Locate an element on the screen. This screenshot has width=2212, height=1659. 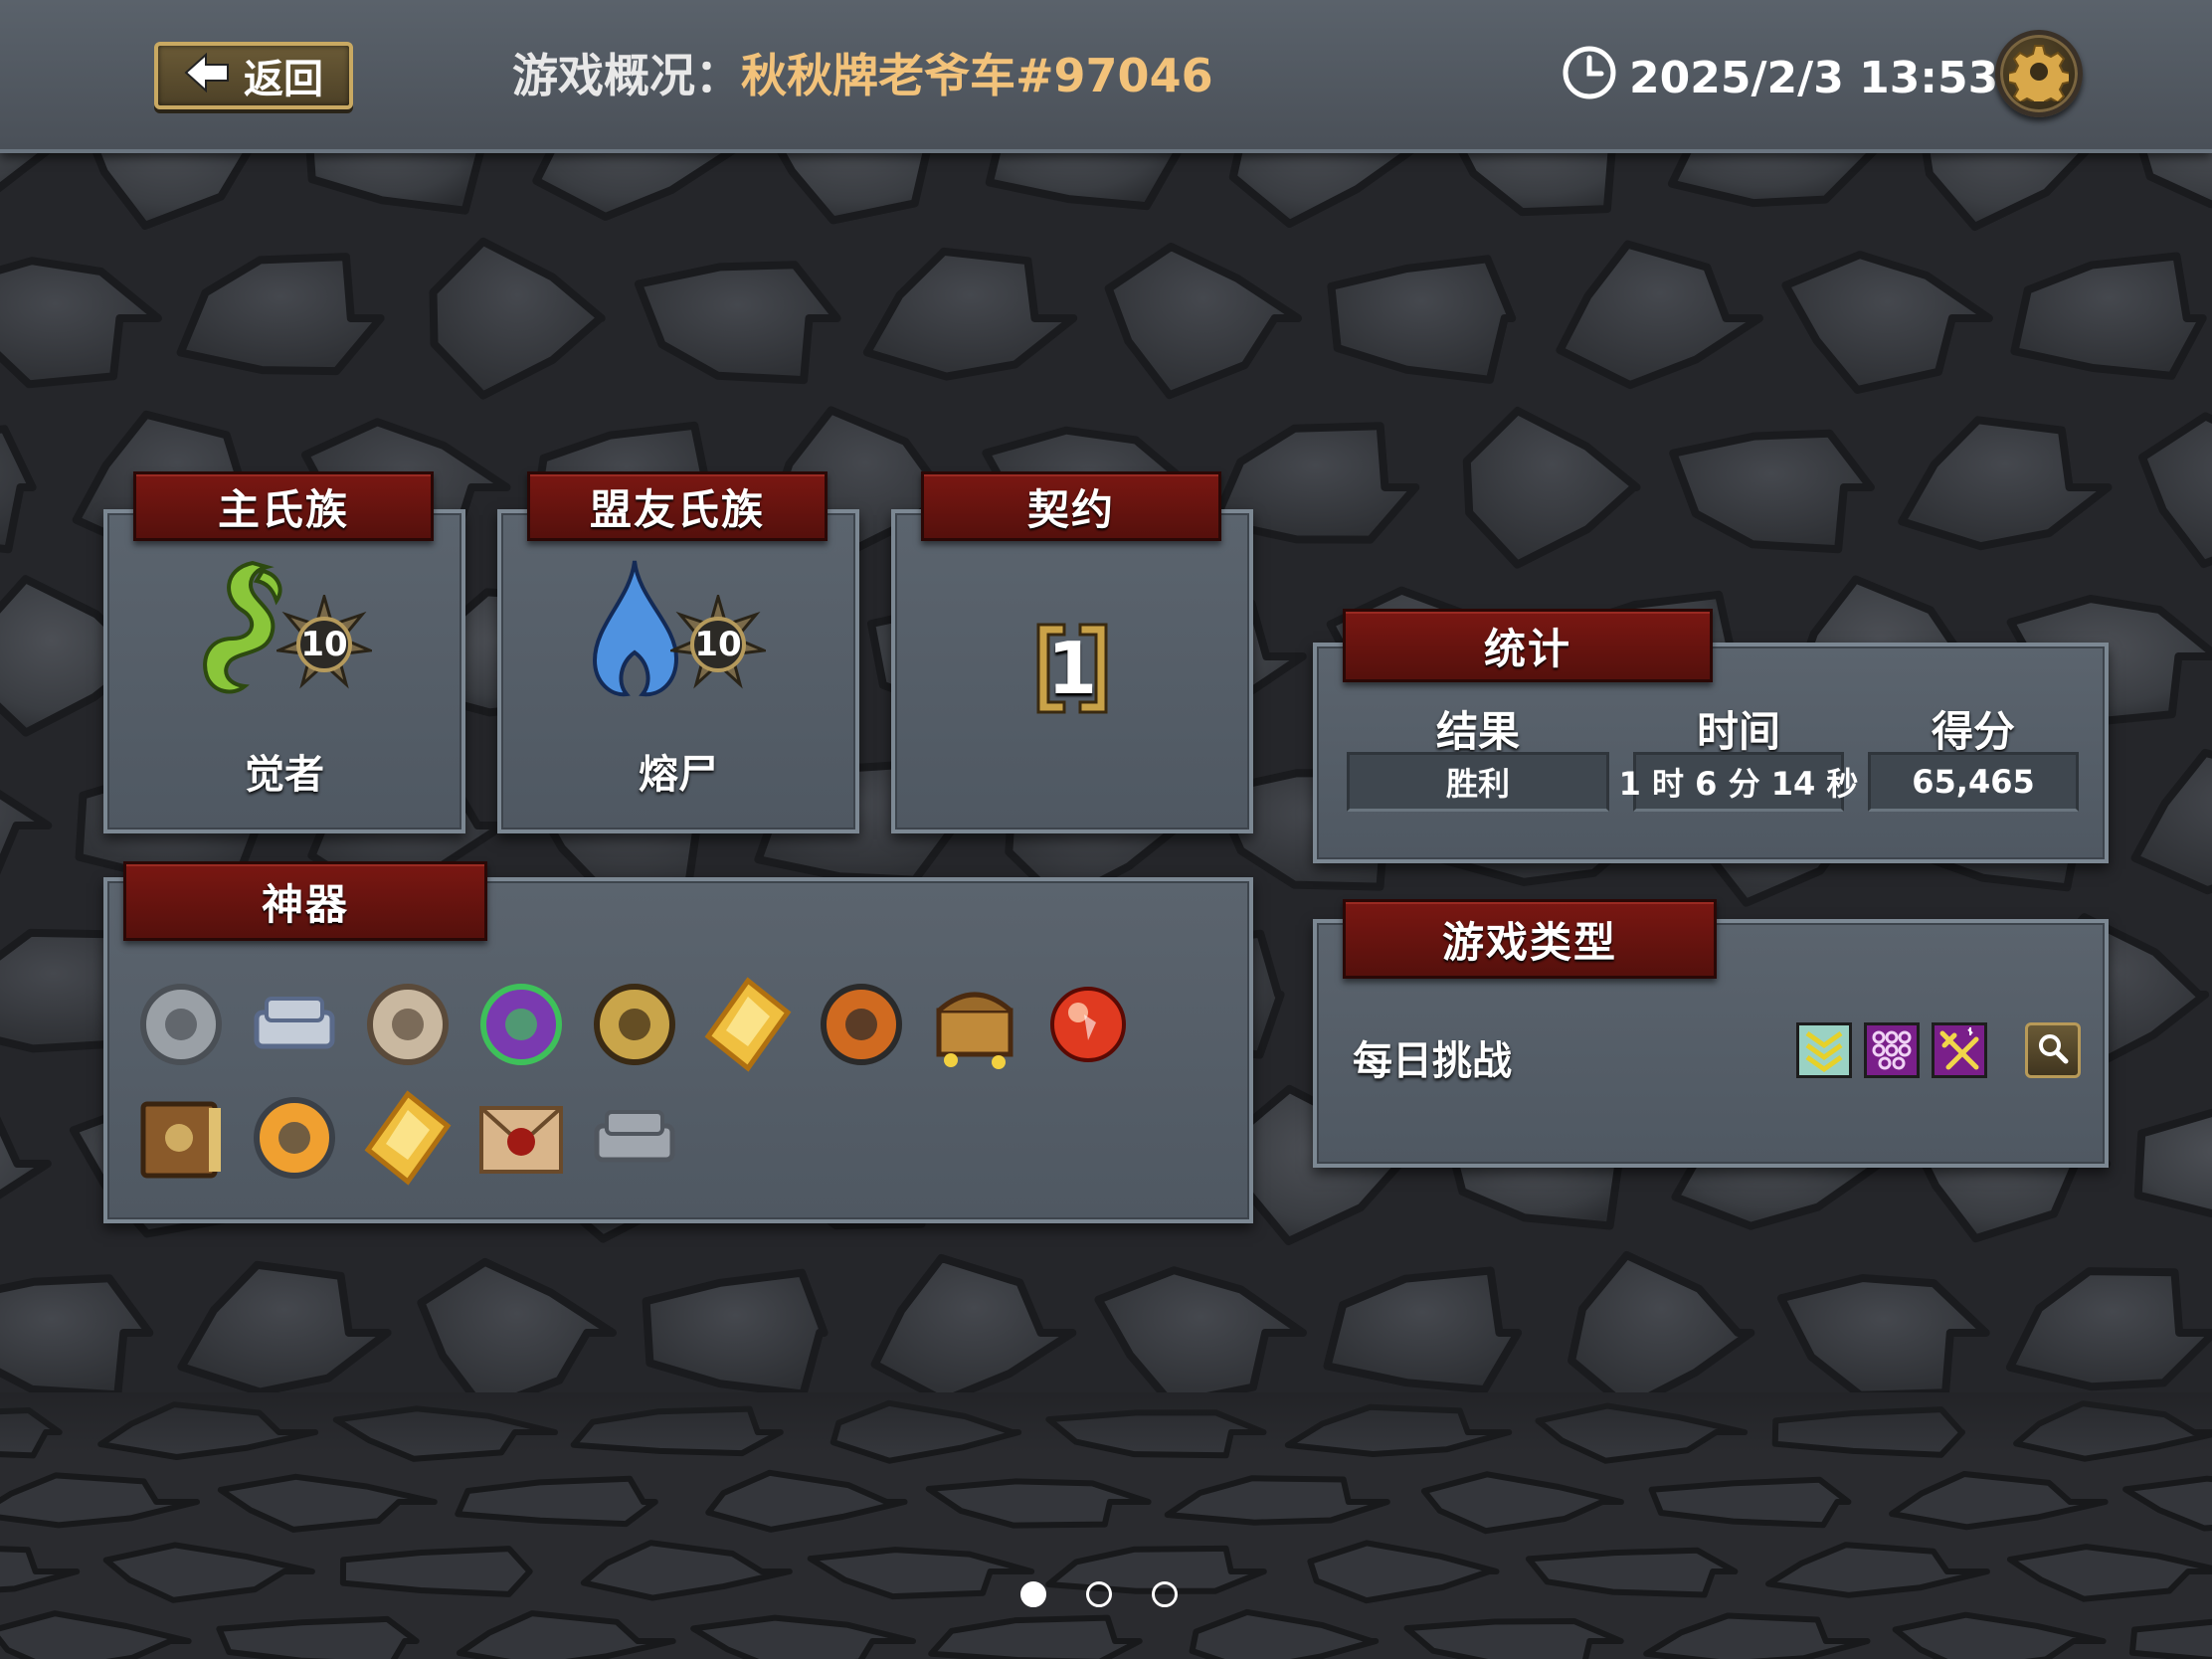
ally-clan-title: 盟友氏族 is located at coordinates (677, 506).